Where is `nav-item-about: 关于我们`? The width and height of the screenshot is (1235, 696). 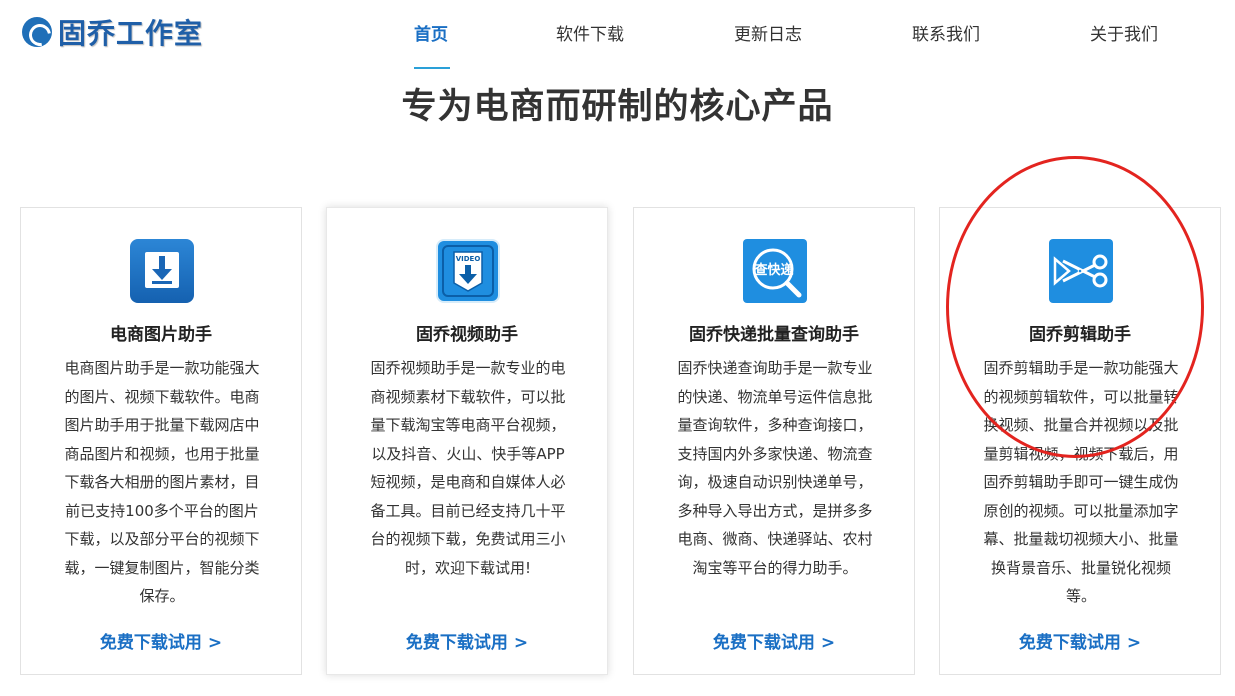 nav-item-about: 关于我们 is located at coordinates (1124, 32).